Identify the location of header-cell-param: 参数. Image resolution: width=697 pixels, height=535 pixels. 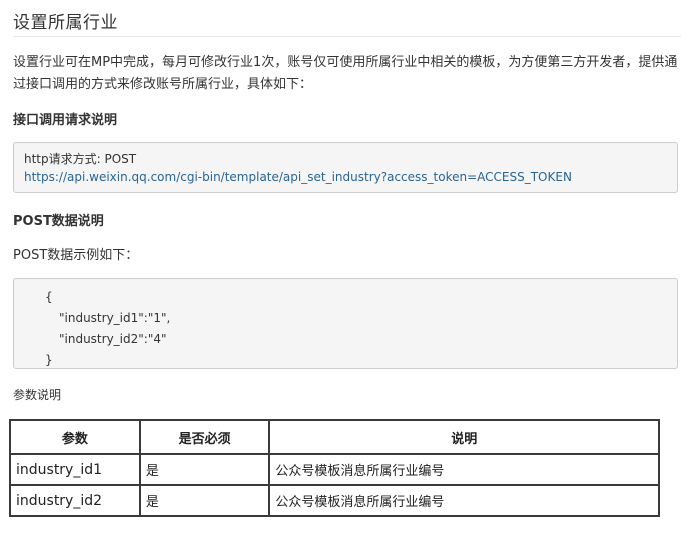
(75, 437).